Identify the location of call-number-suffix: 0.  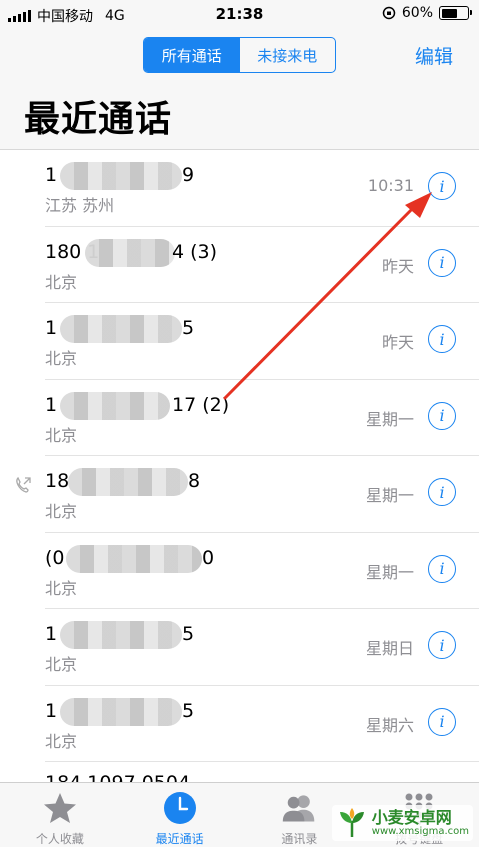
(208, 557).